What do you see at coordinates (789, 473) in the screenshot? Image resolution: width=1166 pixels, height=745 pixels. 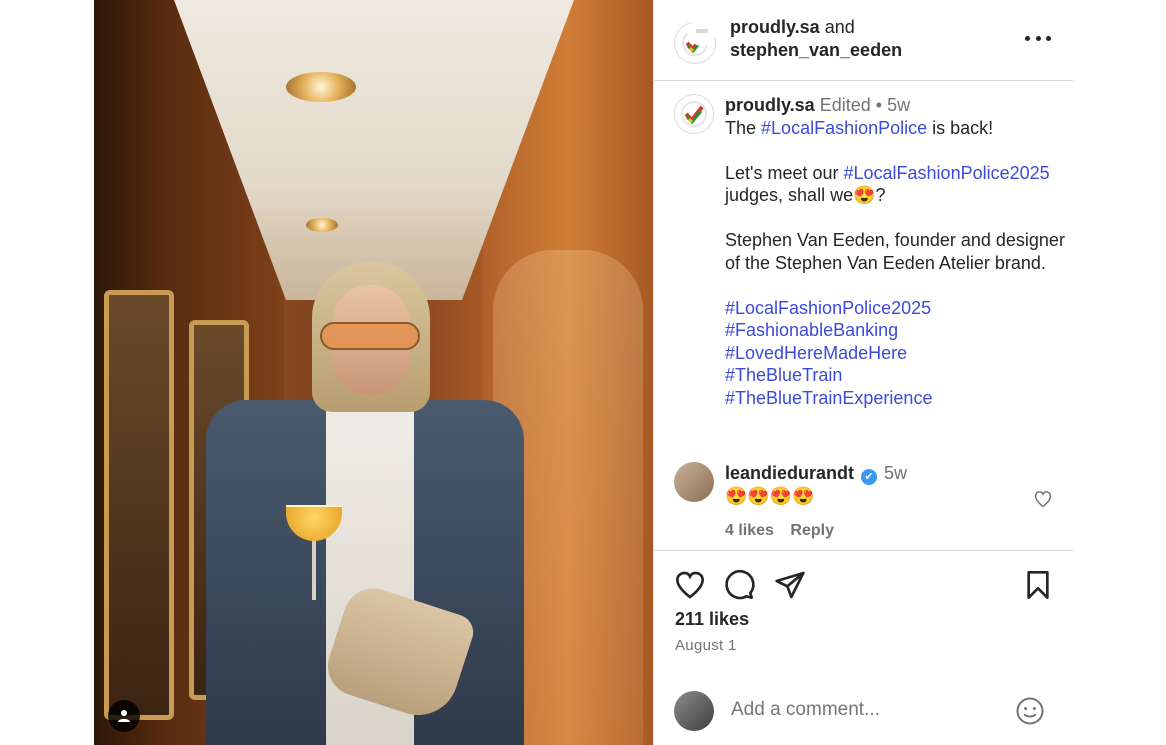 I see `commenter-username: leandiedurandt` at bounding box center [789, 473].